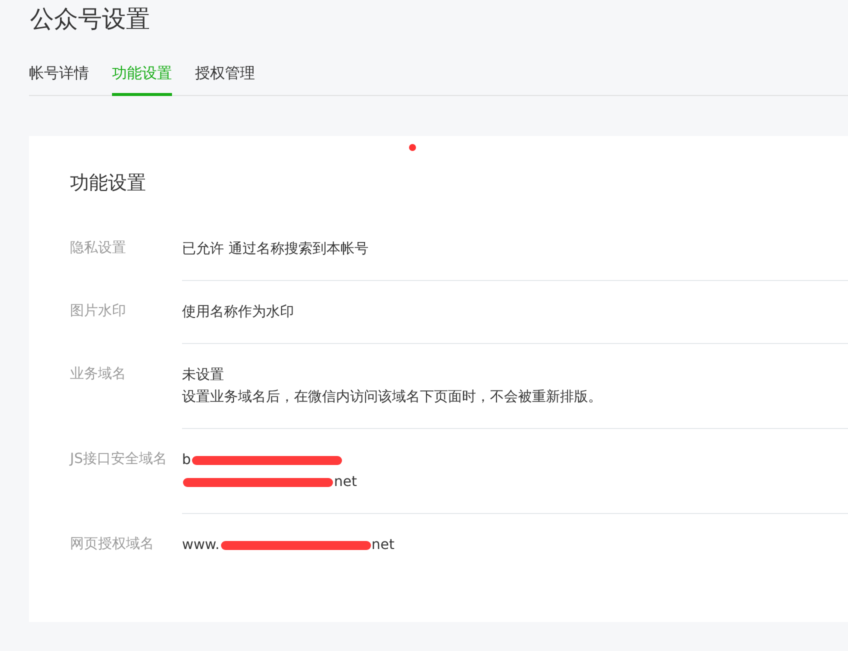  I want to click on setting-value: 未设置, so click(203, 376).